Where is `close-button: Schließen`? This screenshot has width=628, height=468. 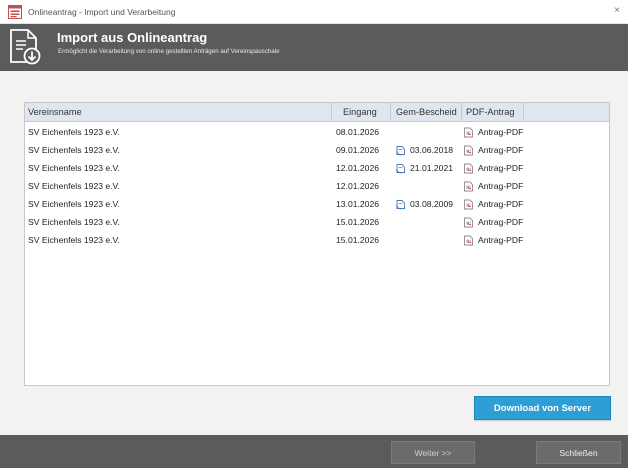
close-button: Schließen is located at coordinates (578, 452).